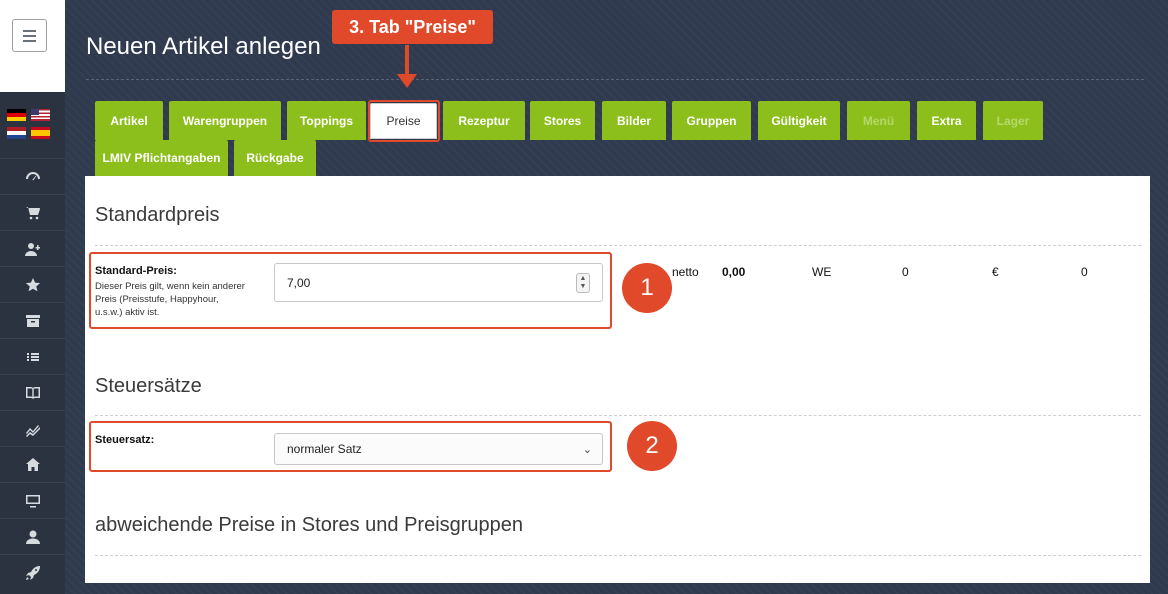 This screenshot has width=1168, height=594. I want to click on tab-artikel: Artikel, so click(129, 120).